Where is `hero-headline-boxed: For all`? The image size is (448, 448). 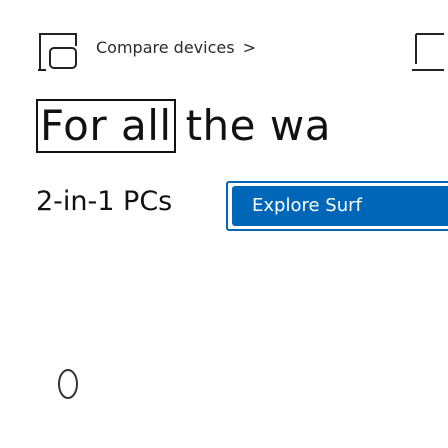
hero-headline-boxed: For all is located at coordinates (106, 126).